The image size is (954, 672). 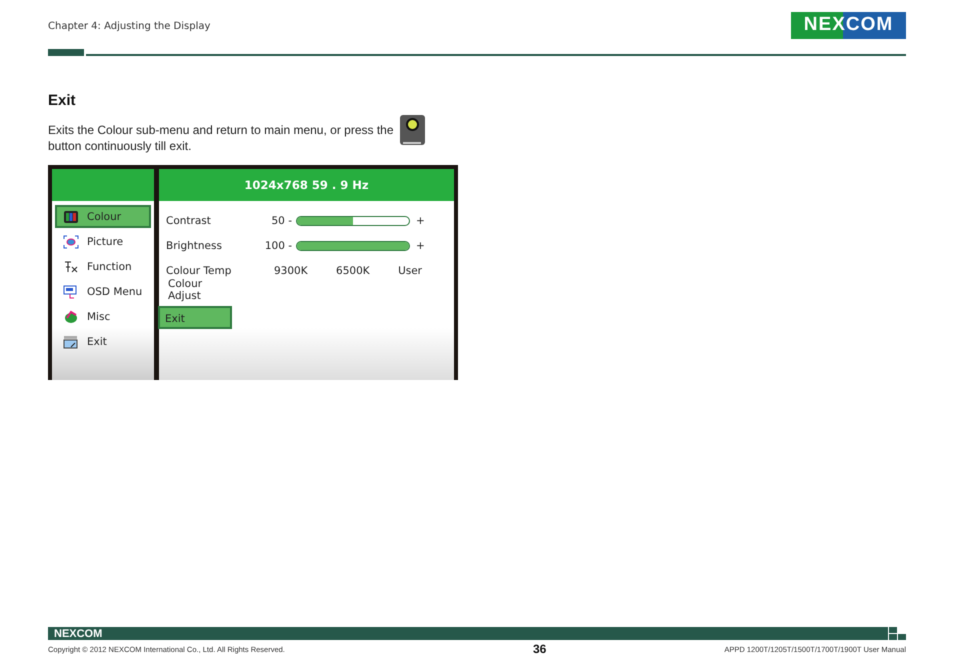 What do you see at coordinates (189, 220) in the screenshot?
I see `setting-label: Contrast` at bounding box center [189, 220].